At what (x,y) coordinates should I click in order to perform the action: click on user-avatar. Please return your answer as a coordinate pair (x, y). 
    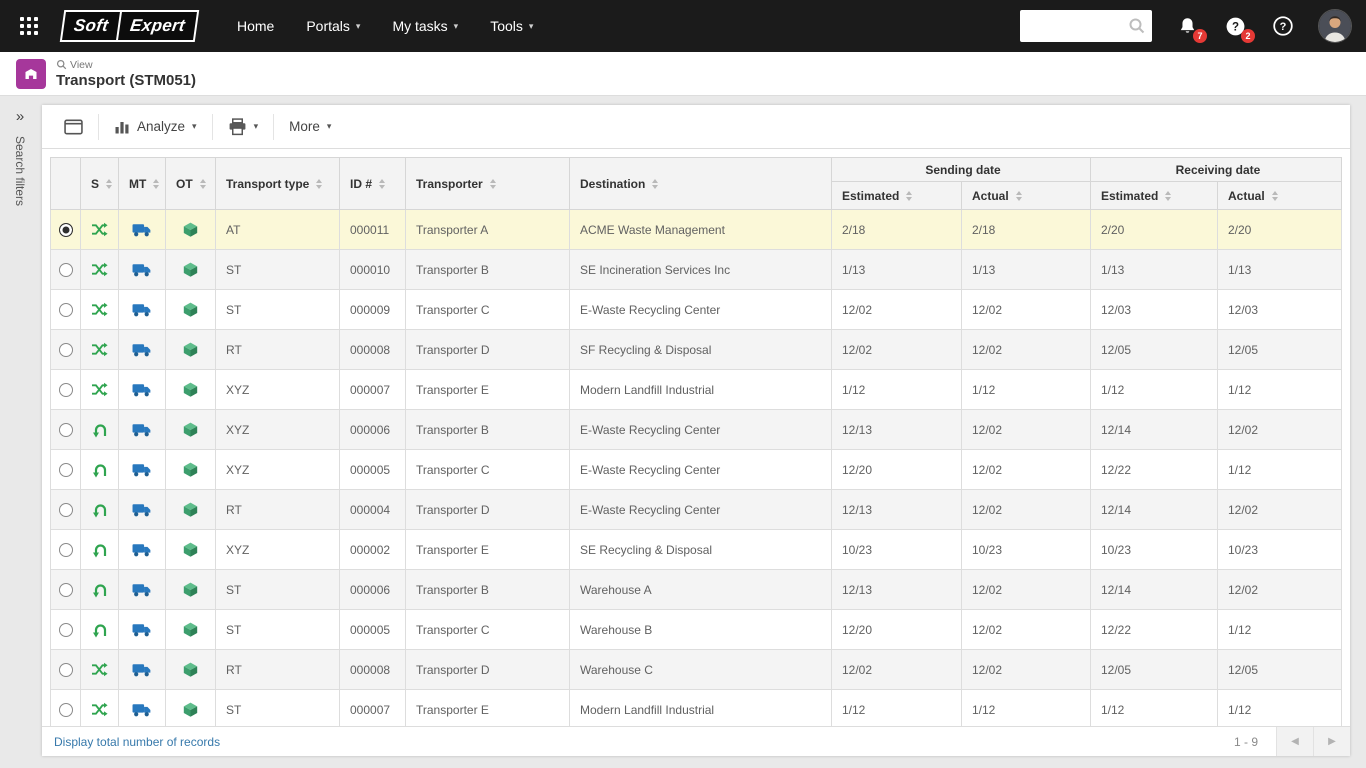
    Looking at the image, I should click on (1335, 26).